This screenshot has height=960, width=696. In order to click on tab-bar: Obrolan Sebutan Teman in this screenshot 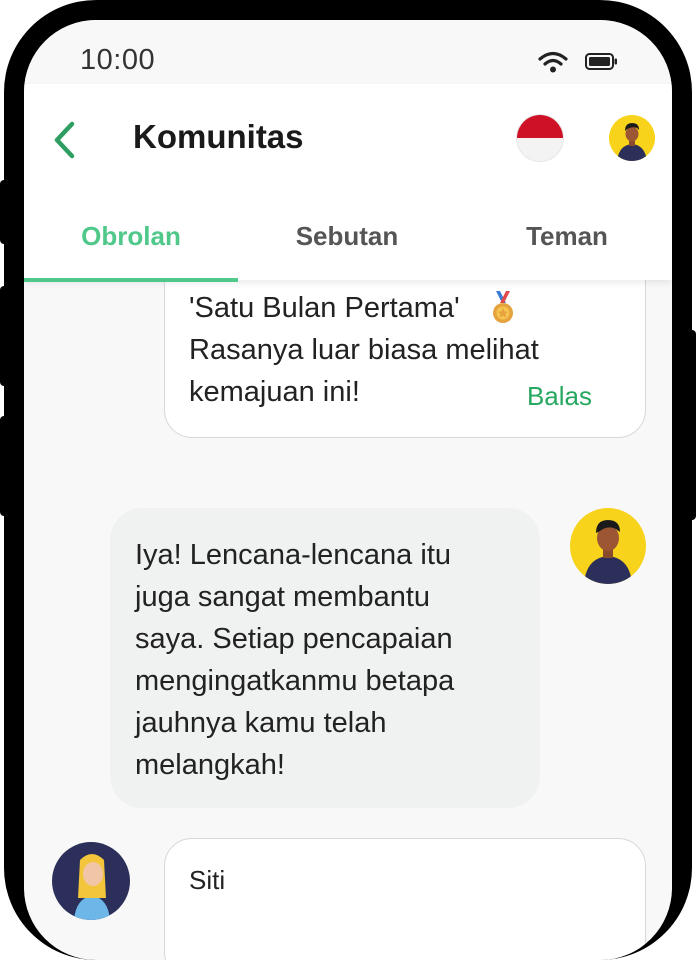, I will do `click(348, 246)`.